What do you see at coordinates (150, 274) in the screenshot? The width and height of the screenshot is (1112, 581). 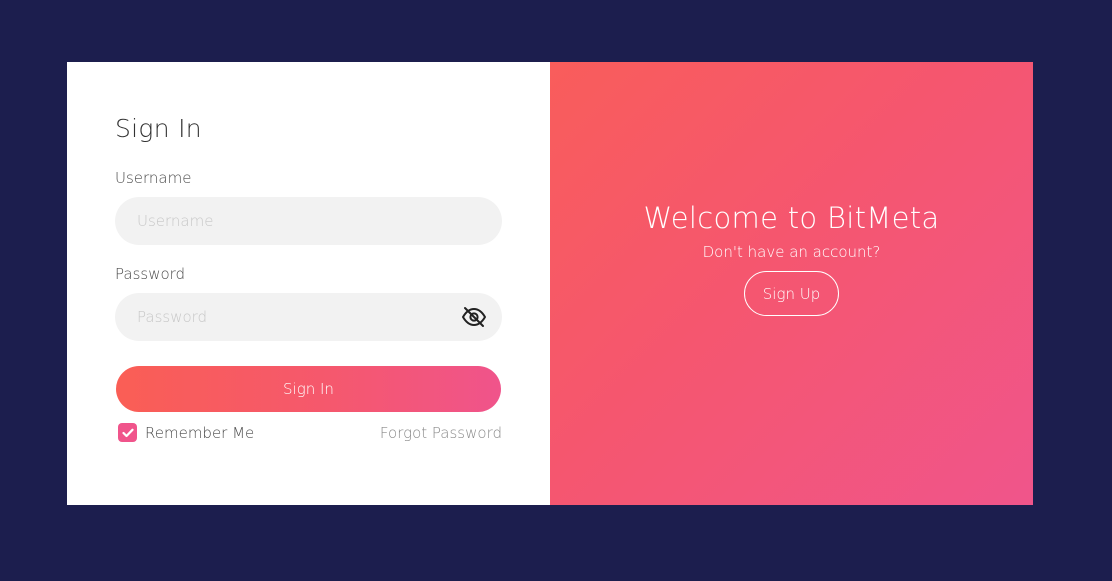 I see `password-label: Password` at bounding box center [150, 274].